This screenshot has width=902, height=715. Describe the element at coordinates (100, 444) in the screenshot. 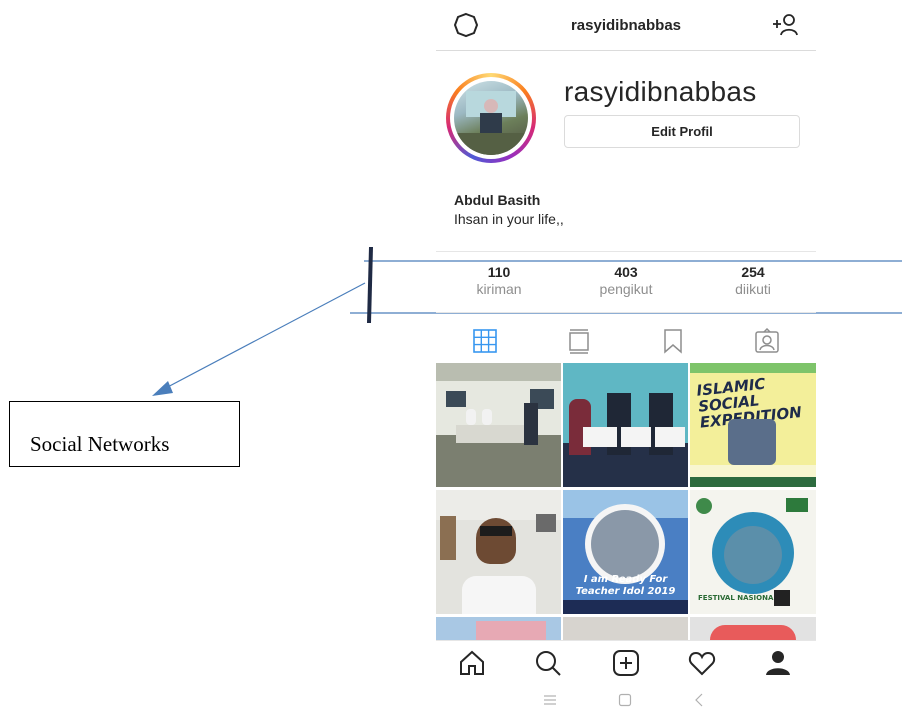

I see `annotation-label: Social Networks` at that location.